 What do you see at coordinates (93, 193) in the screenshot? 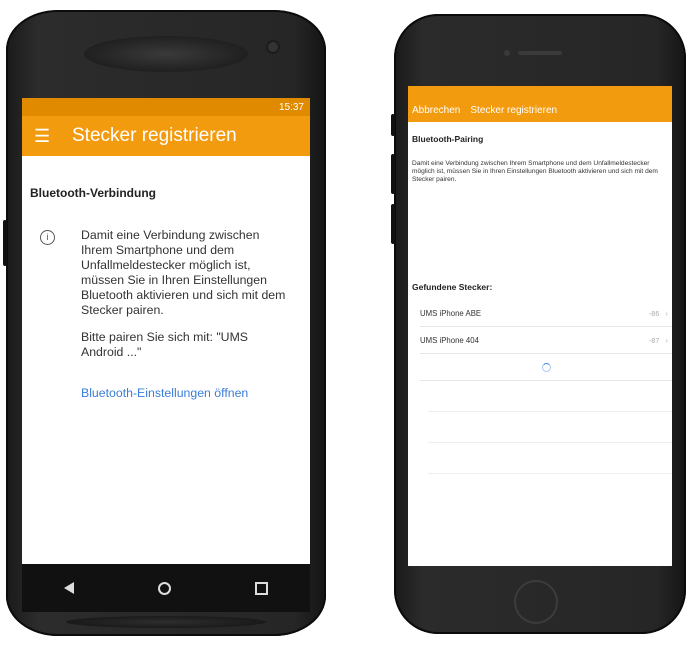
I see `section-title: Bluetooth-Verbindung` at bounding box center [93, 193].